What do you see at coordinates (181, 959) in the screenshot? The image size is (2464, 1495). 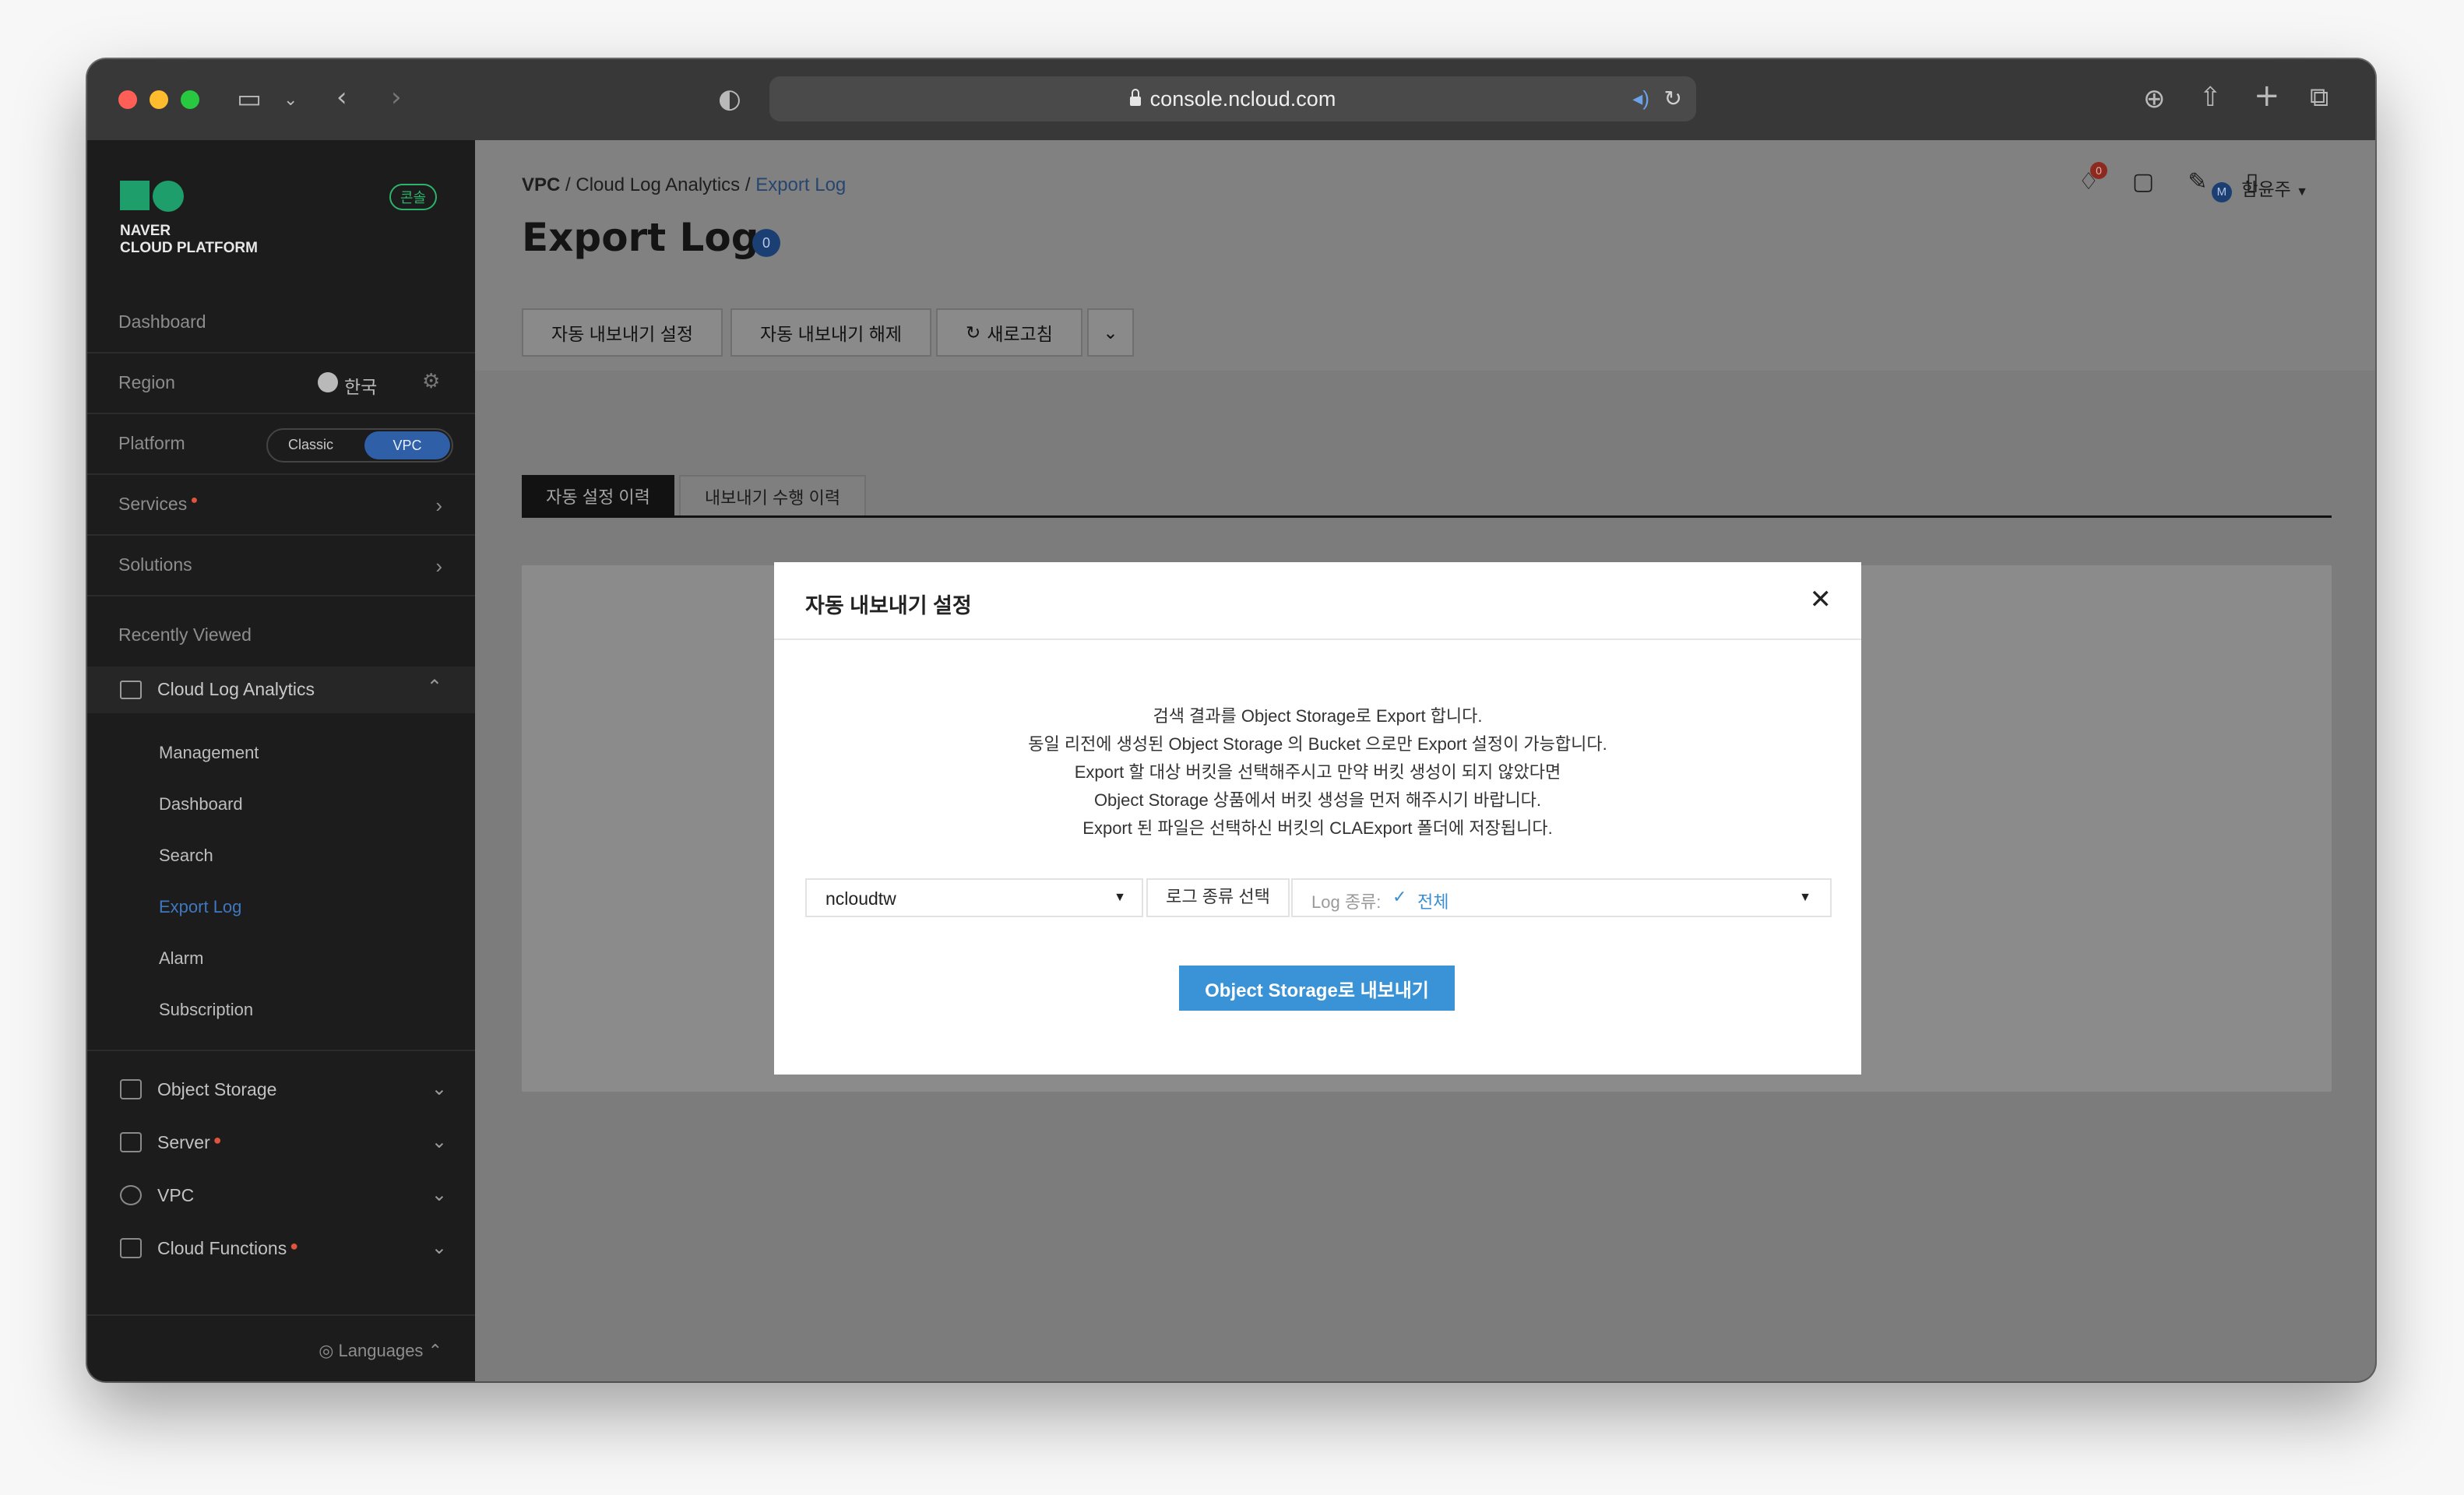 I see `sidebar-subitem-alarm: Alarm` at bounding box center [181, 959].